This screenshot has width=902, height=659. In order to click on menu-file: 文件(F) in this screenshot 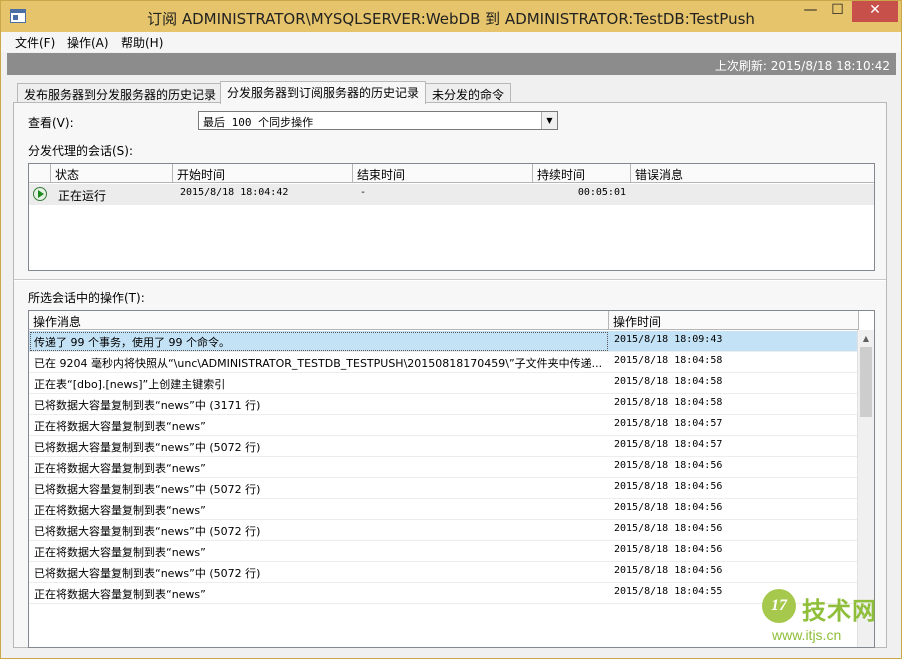, I will do `click(35, 42)`.